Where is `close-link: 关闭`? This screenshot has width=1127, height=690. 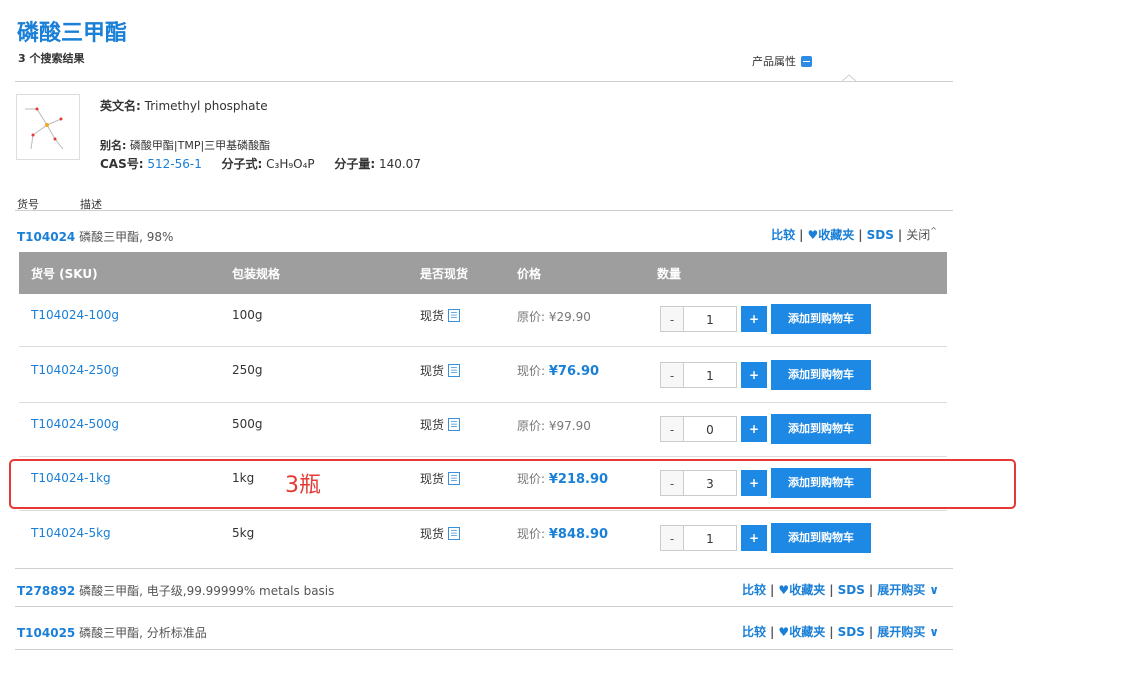
close-link: 关闭 is located at coordinates (918, 235).